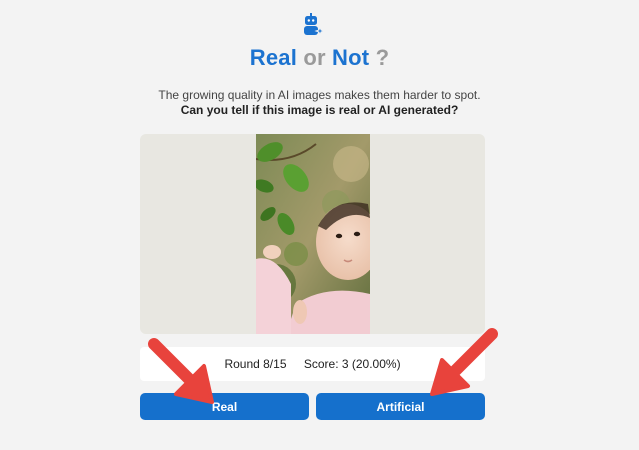  I want to click on baby-reaching-for-leaves-photo, so click(313, 234).